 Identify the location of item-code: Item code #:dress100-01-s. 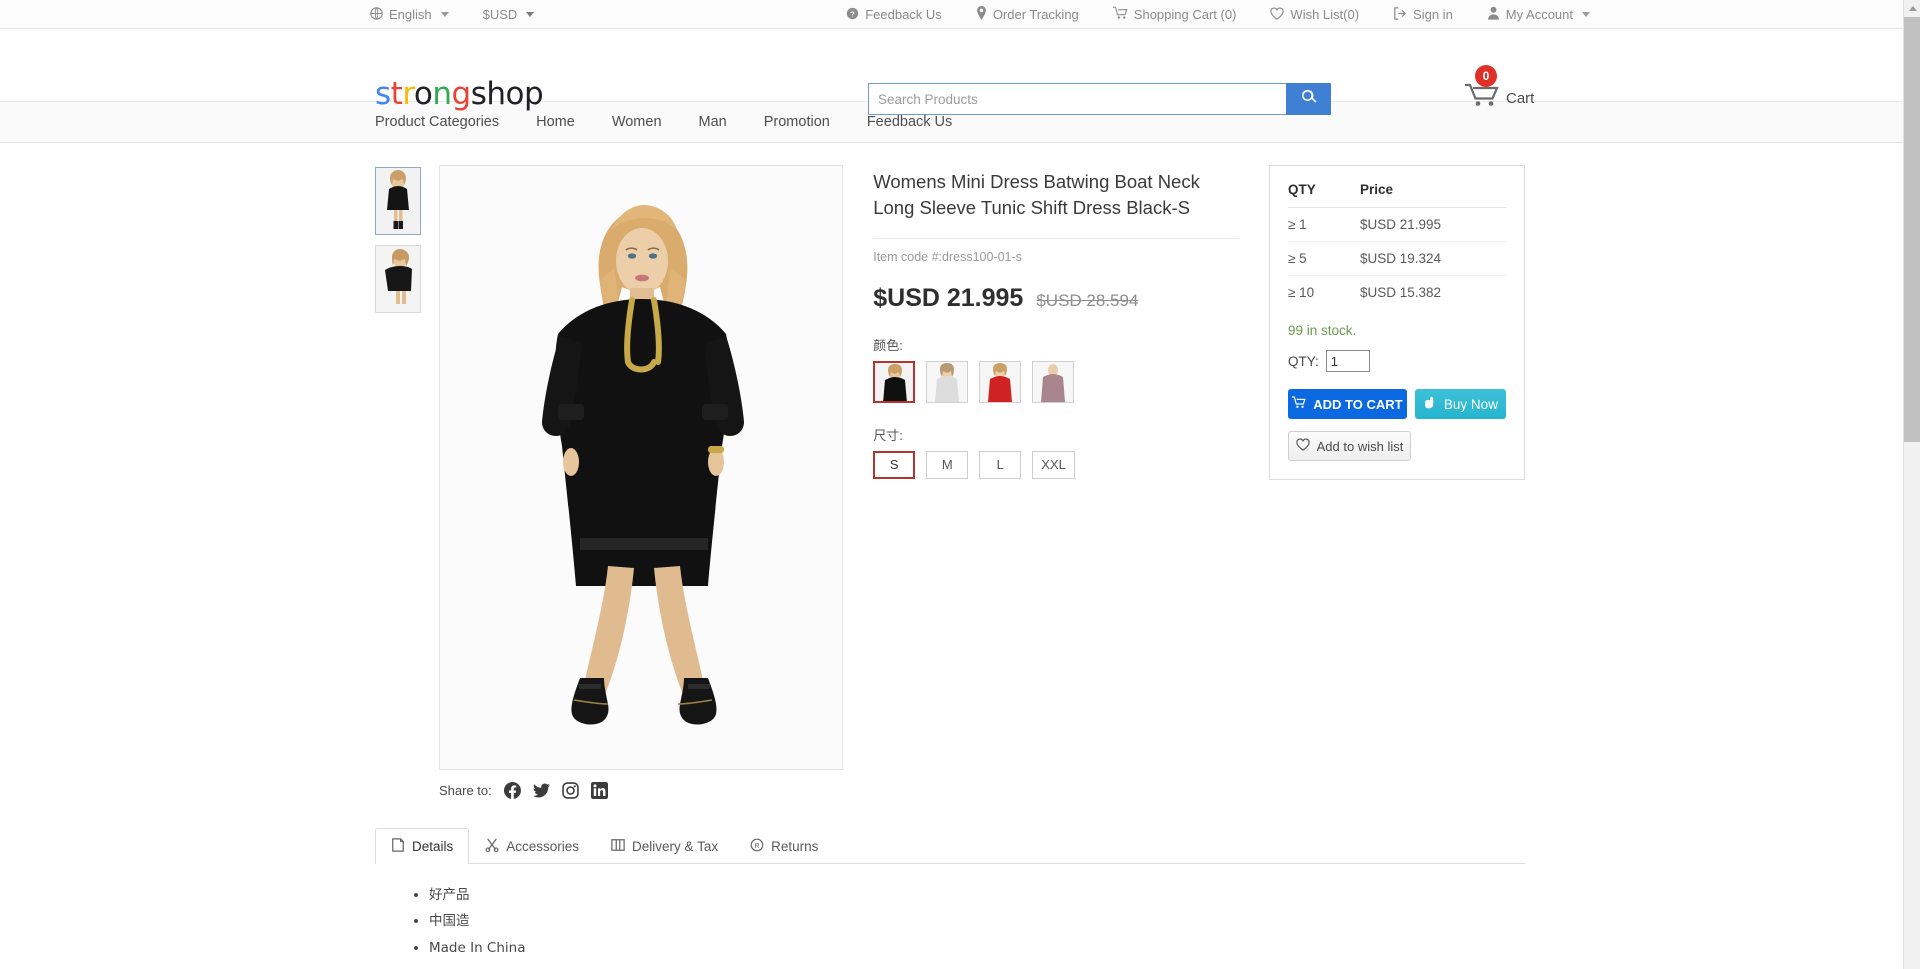
(947, 256).